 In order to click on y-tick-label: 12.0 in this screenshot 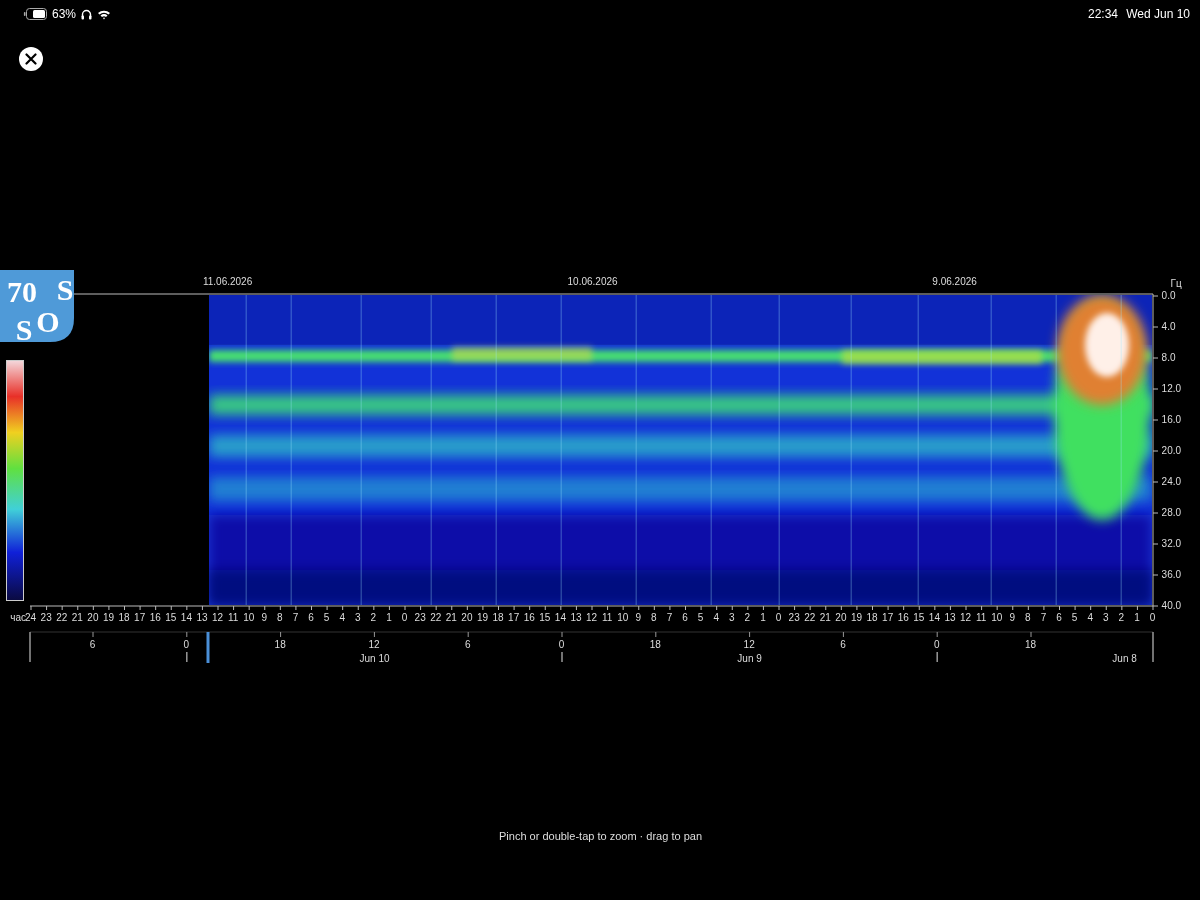, I will do `click(1171, 388)`.